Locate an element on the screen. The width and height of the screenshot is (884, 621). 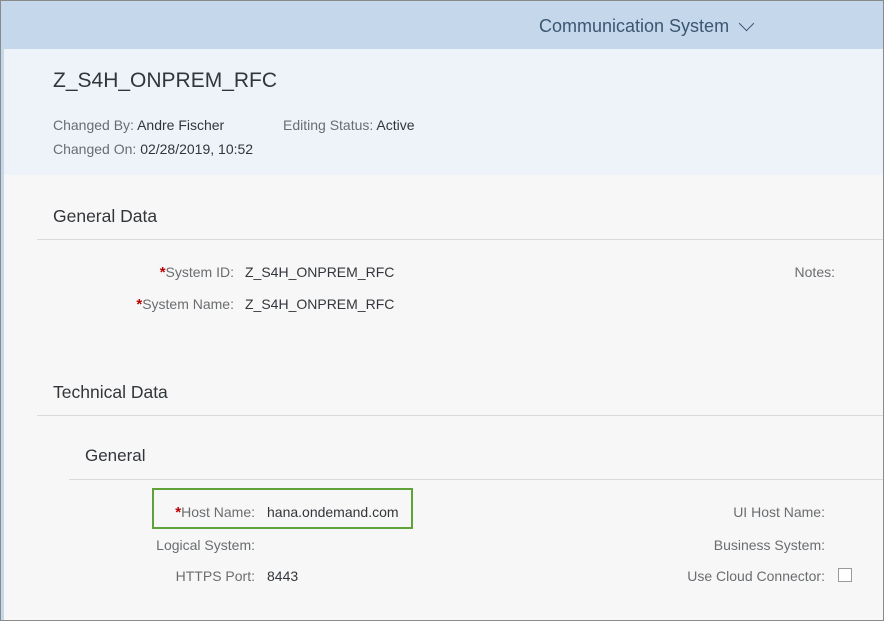
object-title: Z_S4H_ONPREM_RFC is located at coordinates (165, 80).